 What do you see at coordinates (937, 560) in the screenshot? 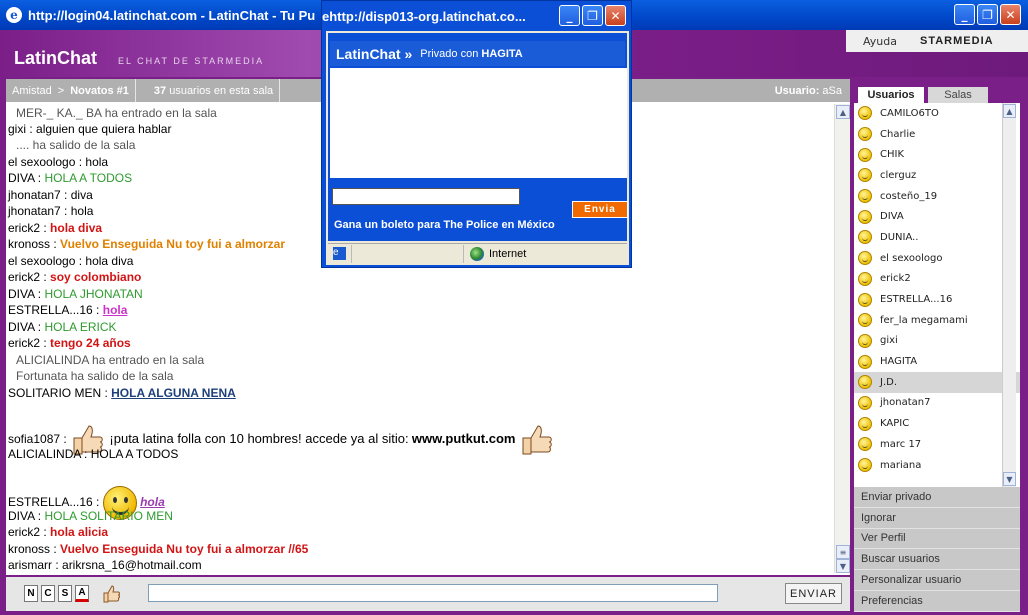
I see `action-button: Buscar usuarios` at bounding box center [937, 560].